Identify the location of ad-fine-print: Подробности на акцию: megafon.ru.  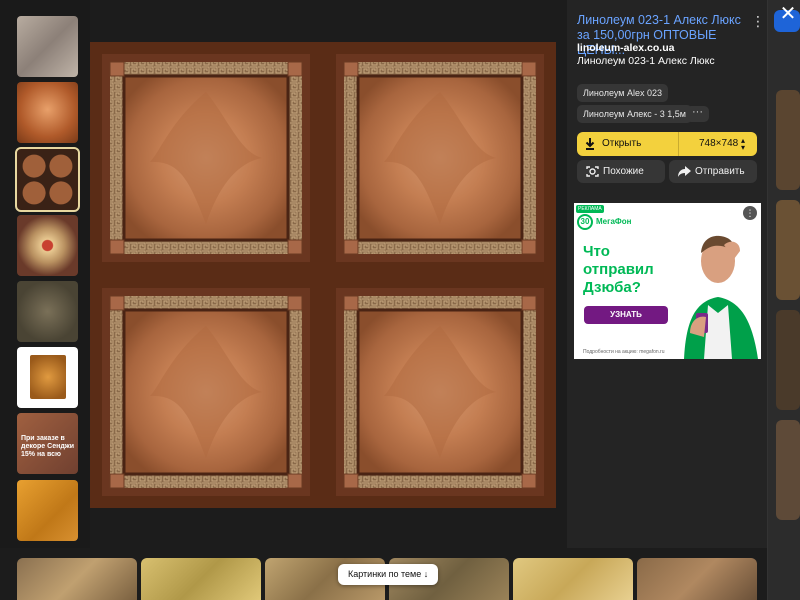
(624, 352).